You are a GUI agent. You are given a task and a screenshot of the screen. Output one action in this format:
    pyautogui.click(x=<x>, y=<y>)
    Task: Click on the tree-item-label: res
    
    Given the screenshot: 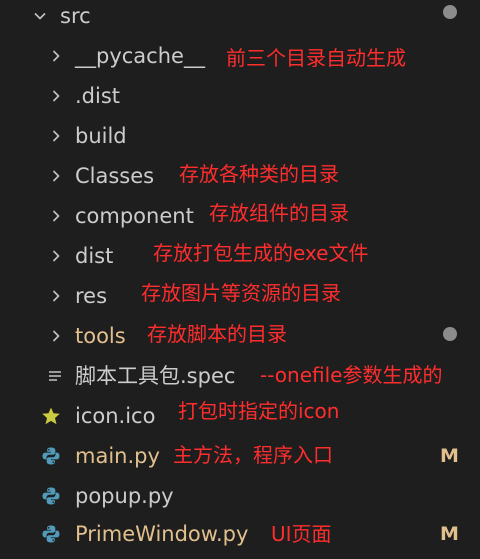 What is the action you would take?
    pyautogui.click(x=91, y=296)
    